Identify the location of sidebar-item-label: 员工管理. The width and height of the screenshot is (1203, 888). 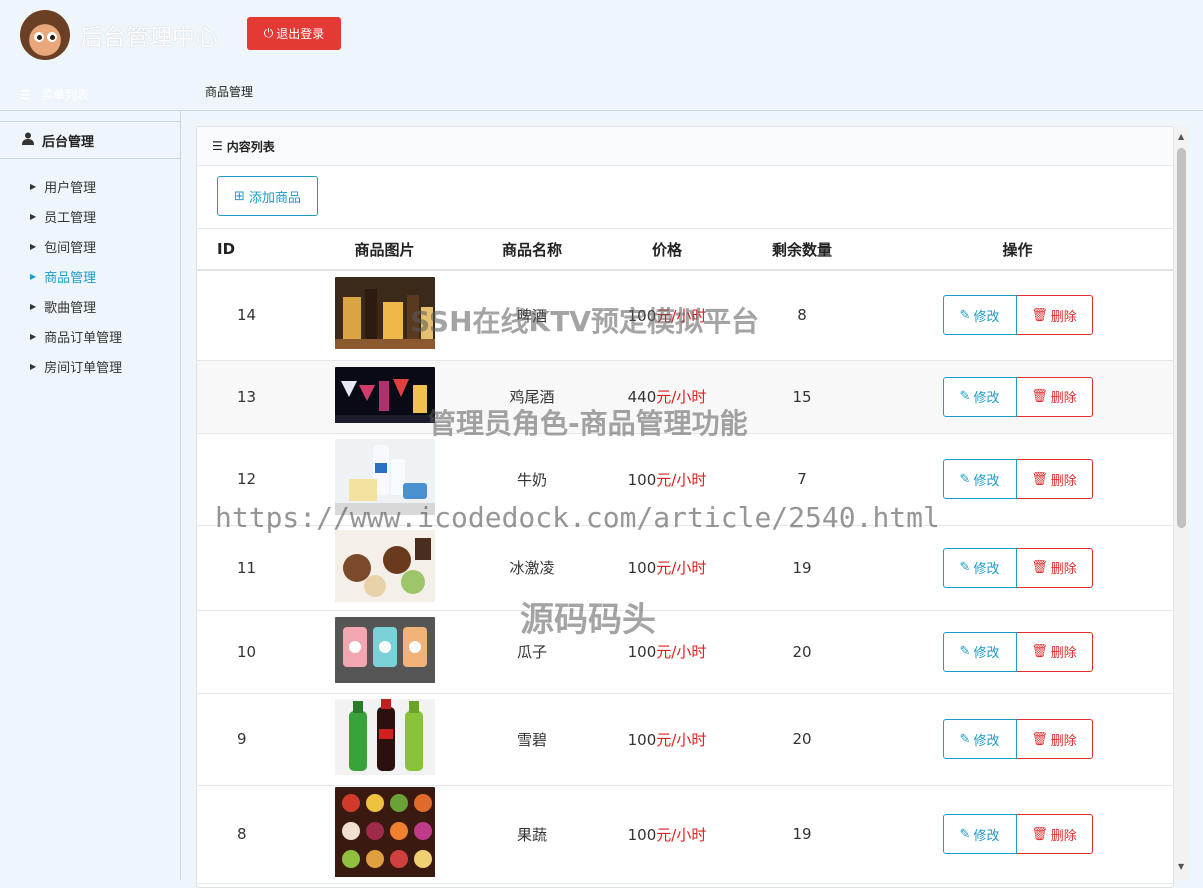
(70, 218).